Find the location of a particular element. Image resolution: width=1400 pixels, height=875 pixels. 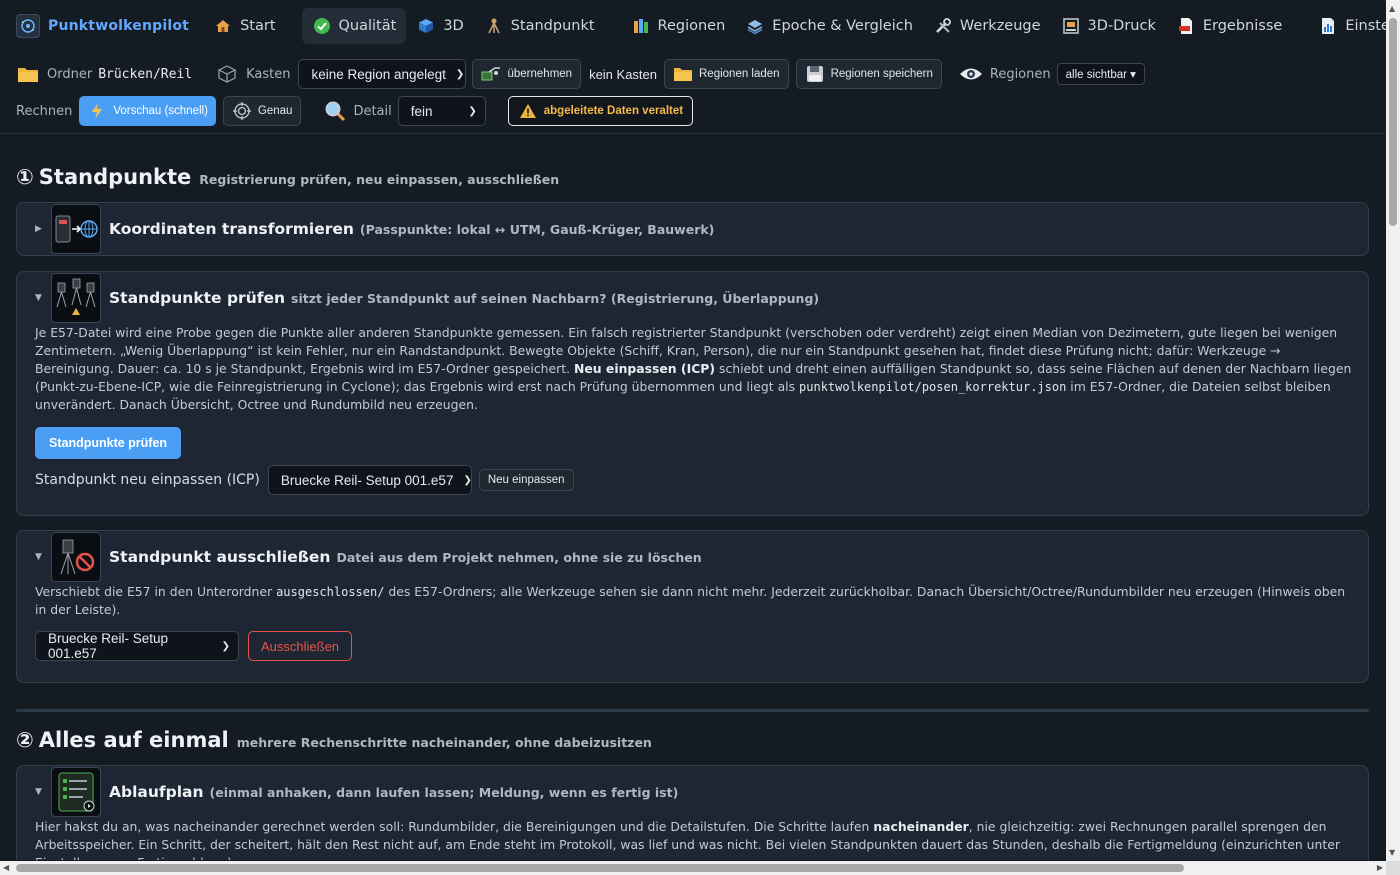

scroll-down-arrow-icon: ▼ is located at coordinates (1392, 852).